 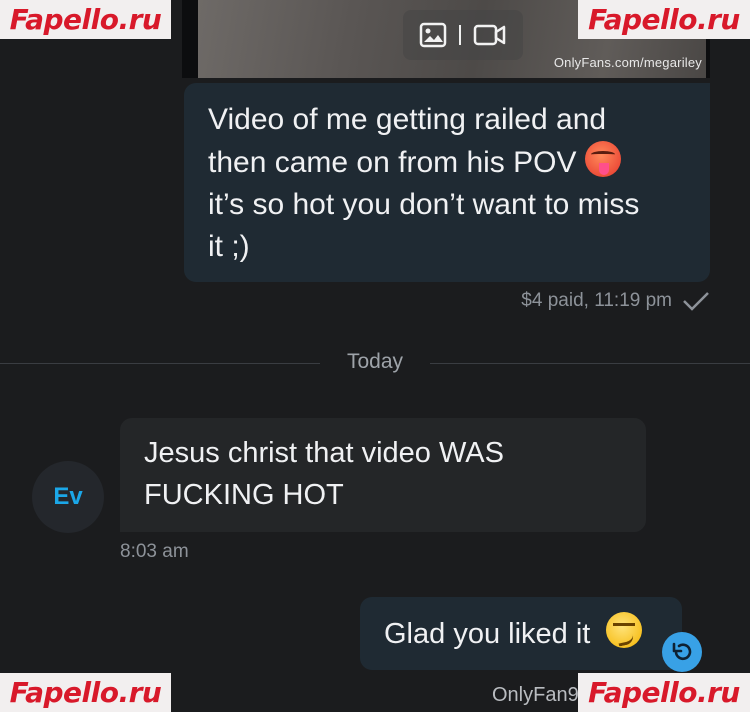 I want to click on message-line: FUCKING HOT, so click(x=244, y=495).